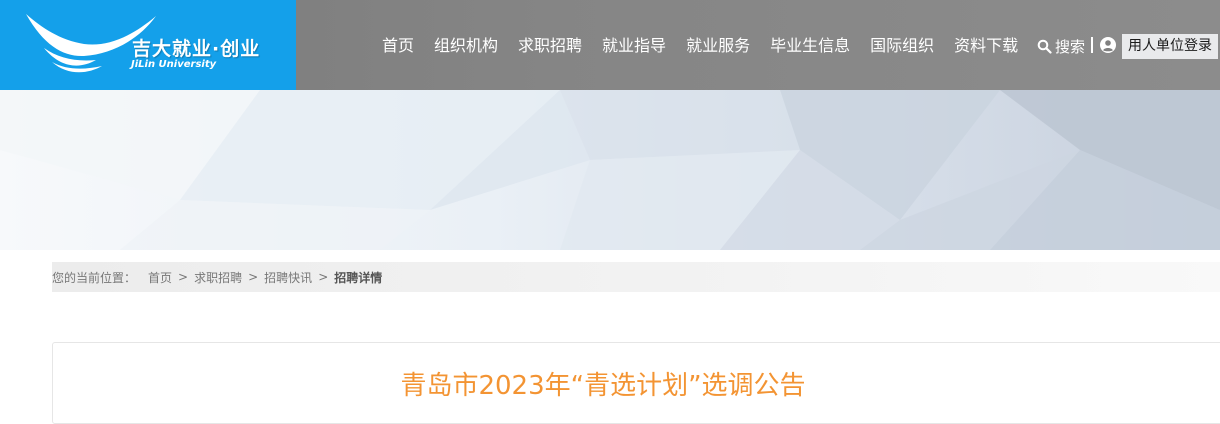 The width and height of the screenshot is (1220, 424). Describe the element at coordinates (718, 46) in the screenshot. I see `nav-item-services: 就业服务` at that location.